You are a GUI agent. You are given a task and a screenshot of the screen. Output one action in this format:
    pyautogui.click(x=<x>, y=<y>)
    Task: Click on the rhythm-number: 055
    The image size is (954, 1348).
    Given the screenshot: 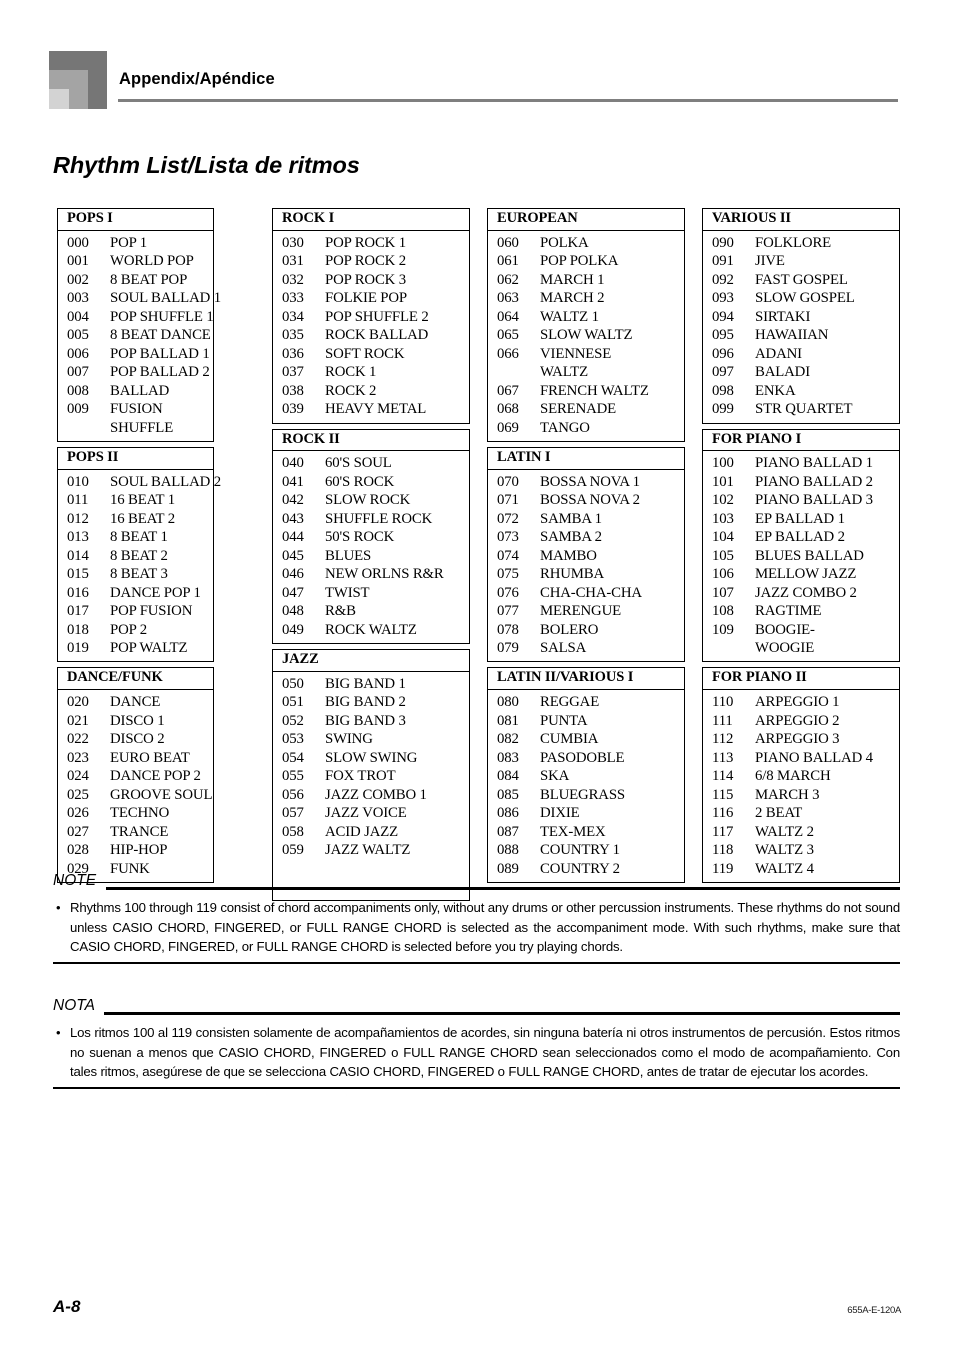 What is the action you would take?
    pyautogui.click(x=293, y=776)
    